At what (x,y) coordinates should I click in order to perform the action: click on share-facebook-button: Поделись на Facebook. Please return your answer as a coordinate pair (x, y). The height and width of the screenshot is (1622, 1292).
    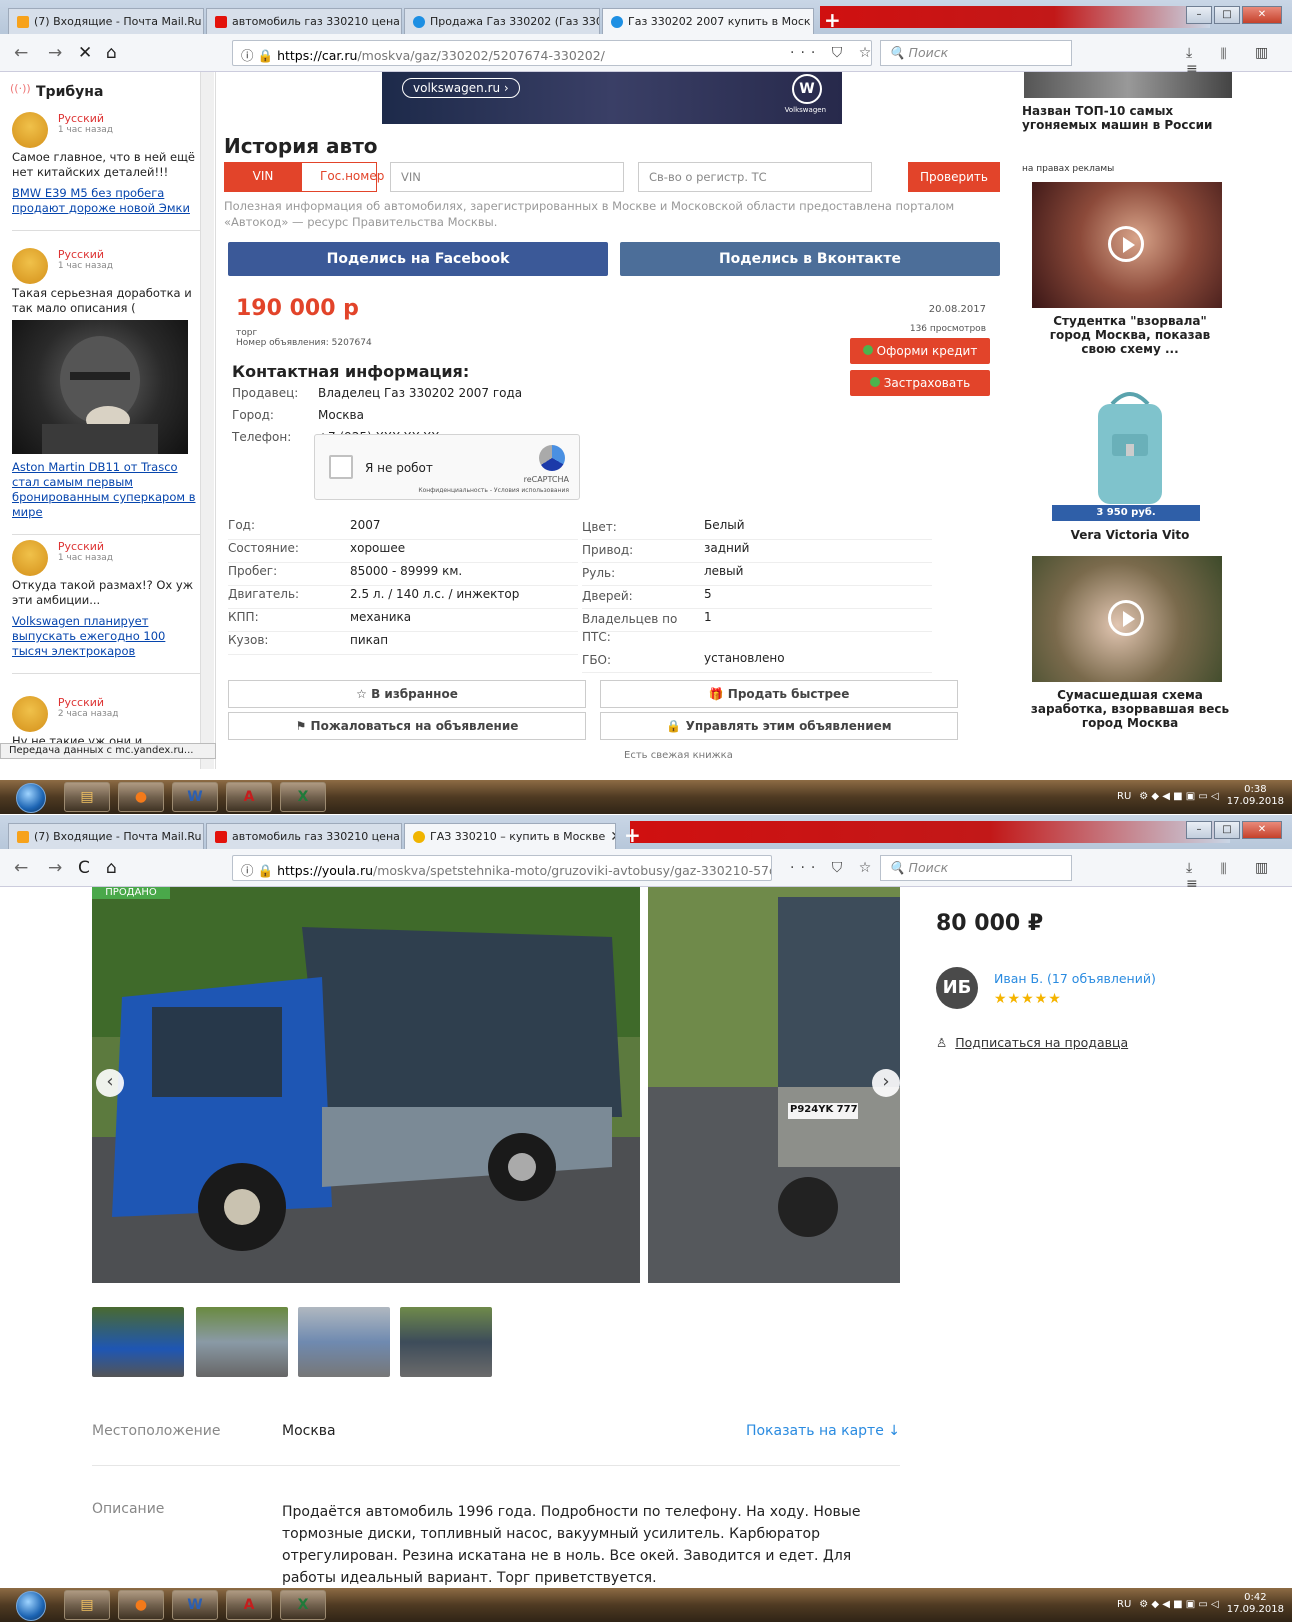
    Looking at the image, I should click on (418, 259).